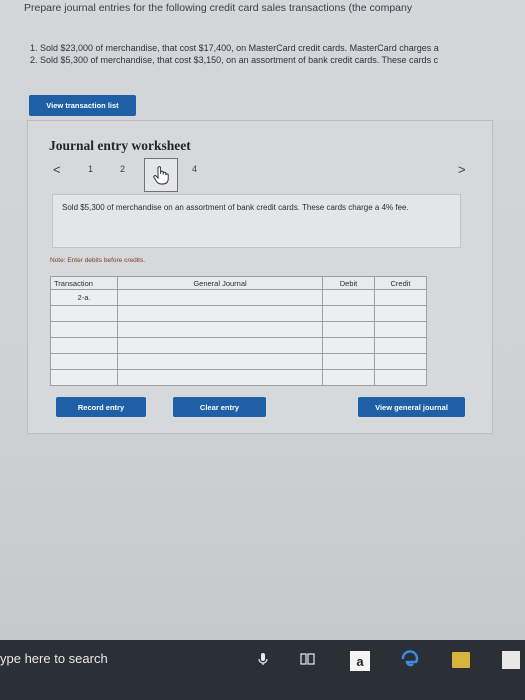 This screenshot has height=700, width=525. I want to click on transaction-cell: 2-a., so click(84, 297).